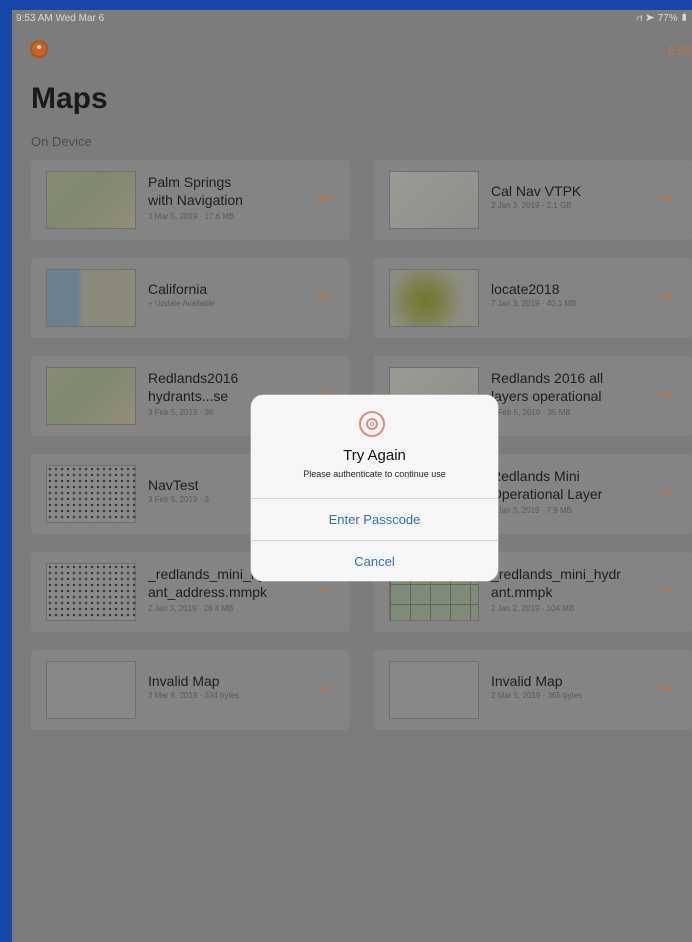  What do you see at coordinates (372, 424) in the screenshot?
I see `fingerprint-icon` at bounding box center [372, 424].